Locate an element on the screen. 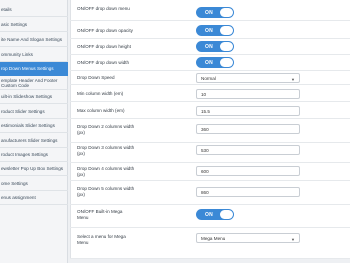 The height and width of the screenshot is (263, 350). sidebar-item-label: anufacturers Slider Settings is located at coordinates (29, 140).